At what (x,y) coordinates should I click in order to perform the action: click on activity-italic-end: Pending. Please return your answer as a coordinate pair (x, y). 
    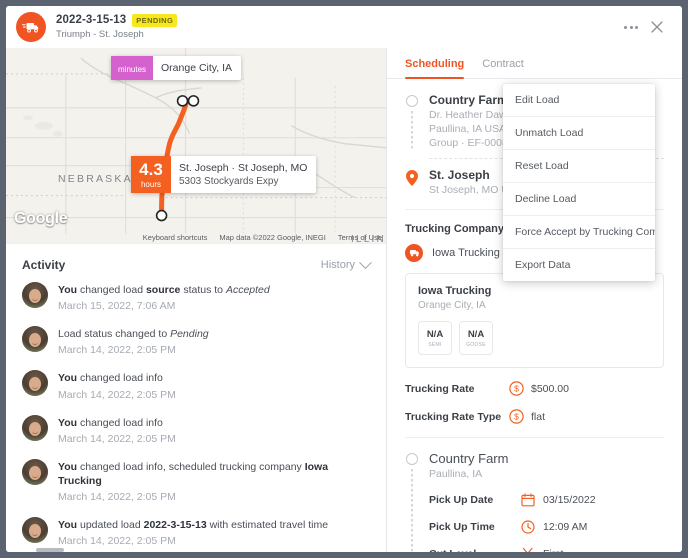
    Looking at the image, I should click on (189, 334).